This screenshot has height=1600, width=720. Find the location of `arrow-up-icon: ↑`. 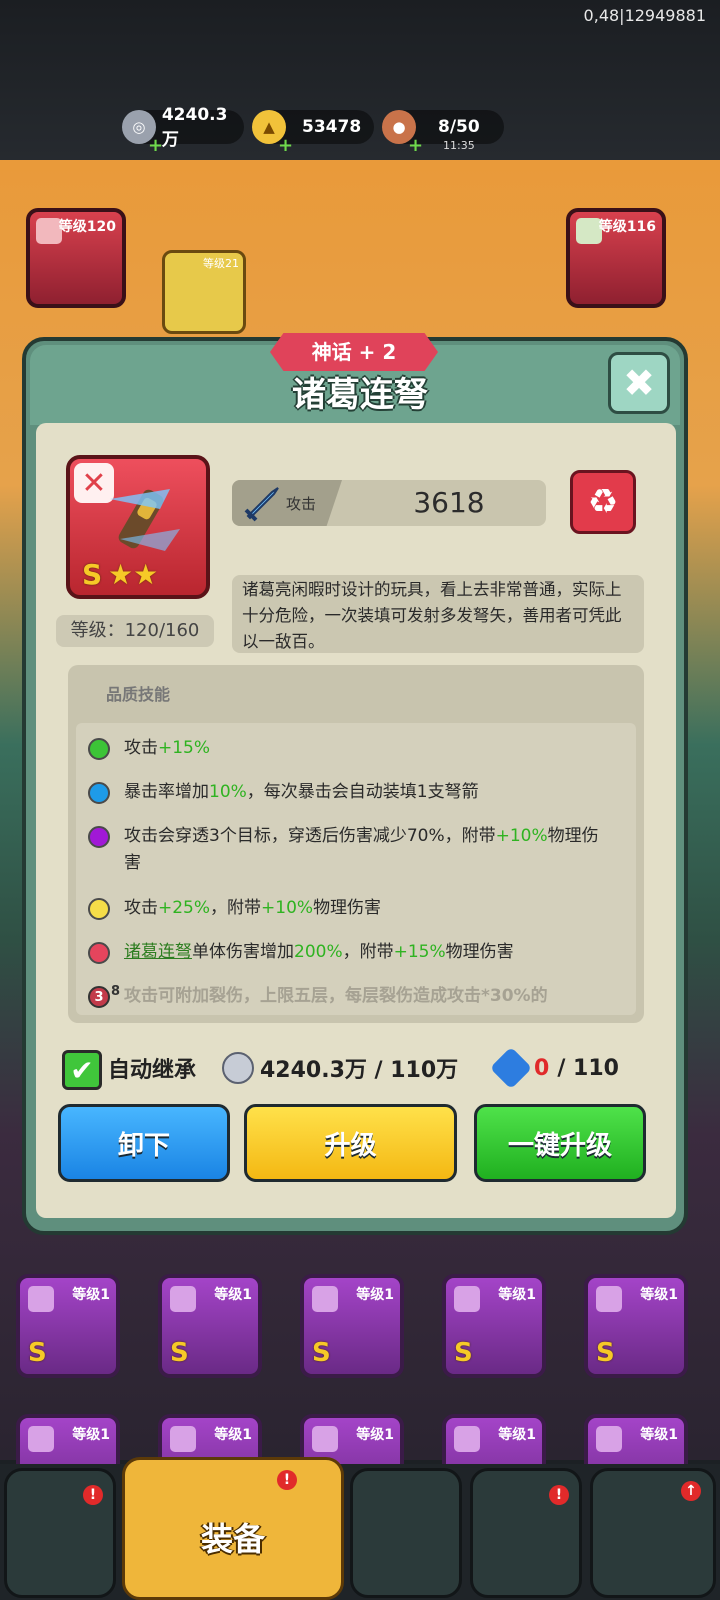

arrow-up-icon: ↑ is located at coordinates (691, 1491).